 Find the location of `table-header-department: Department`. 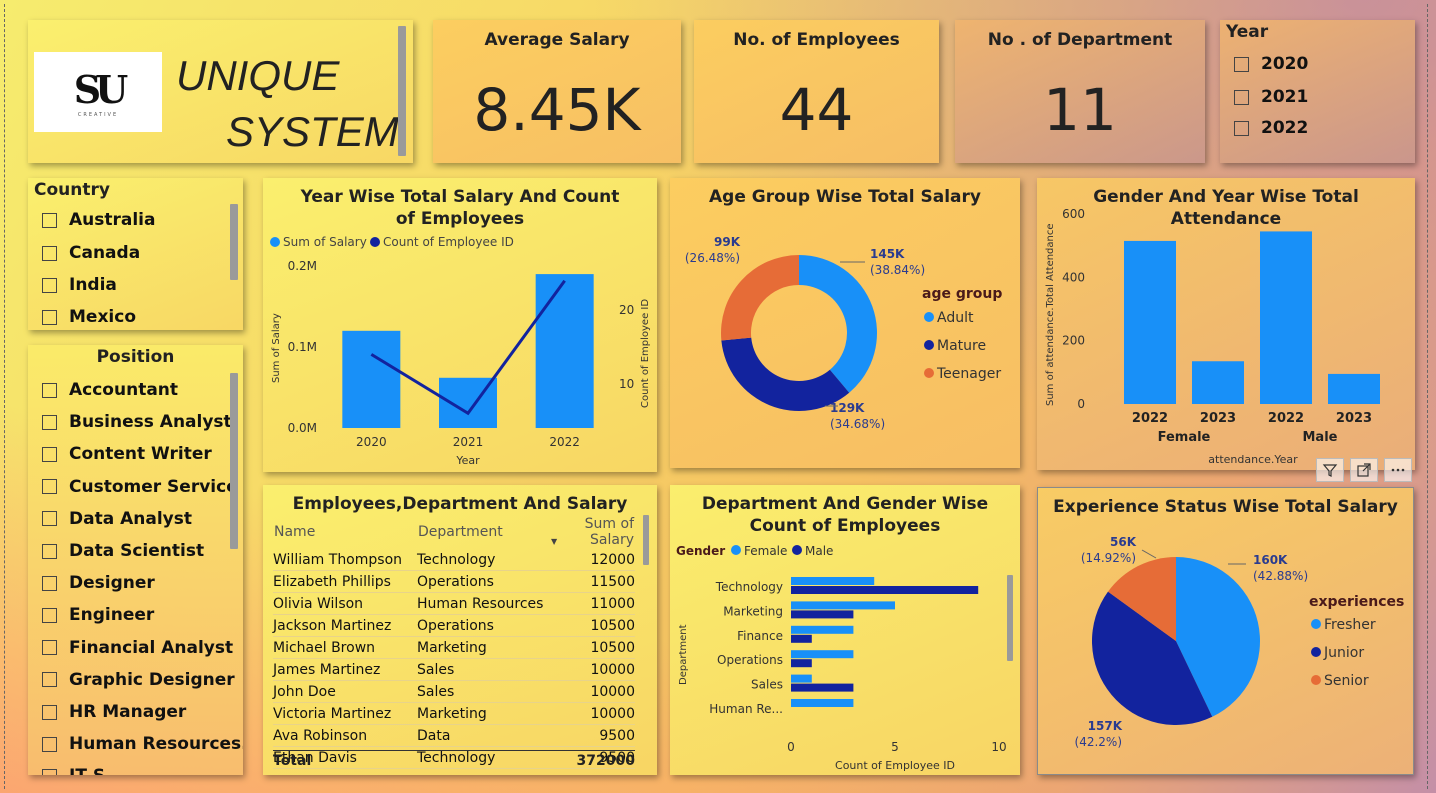

table-header-department: Department is located at coordinates (483, 532).